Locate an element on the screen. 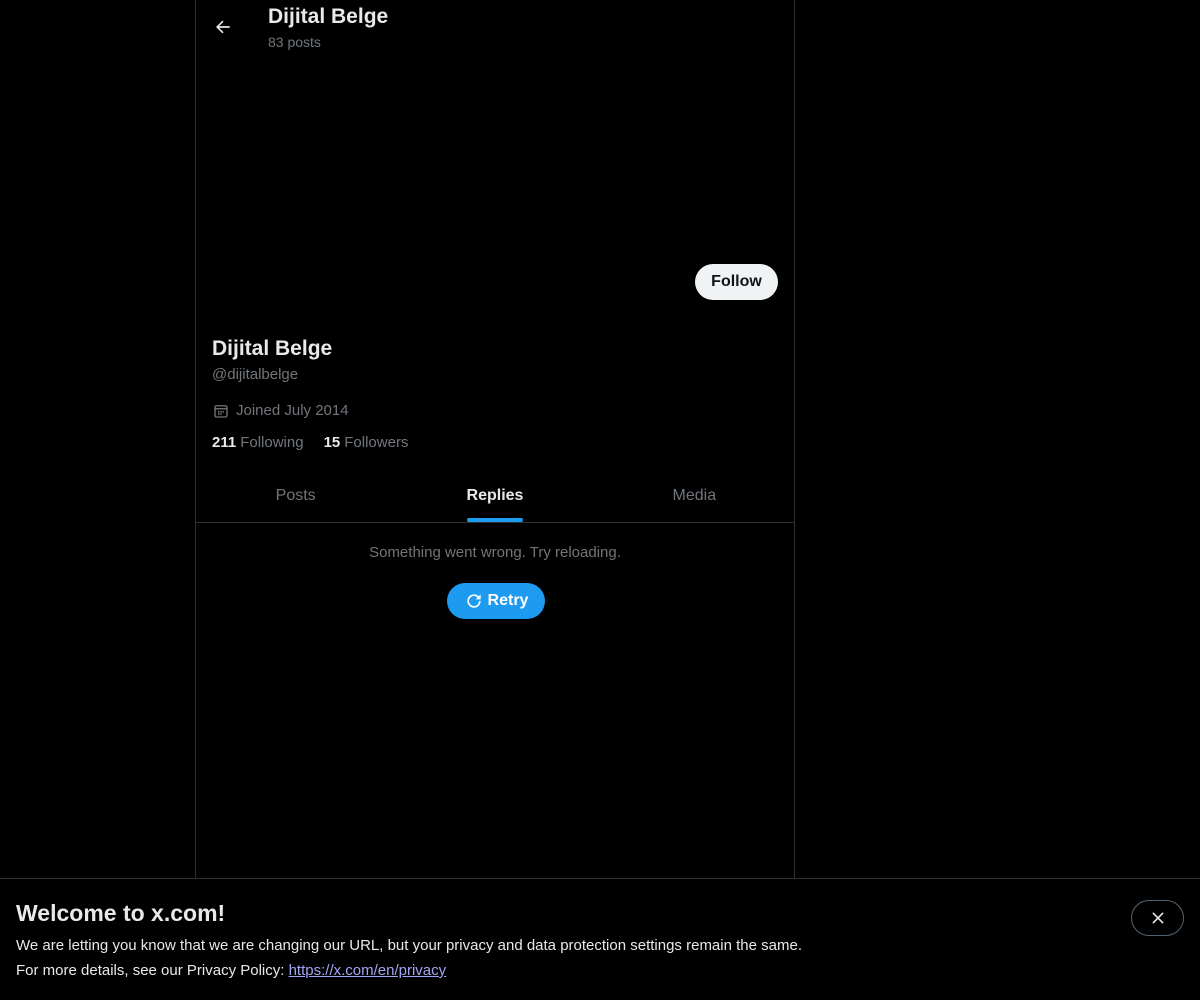 The height and width of the screenshot is (1000, 1200). arrow-left-icon is located at coordinates (223, 27).